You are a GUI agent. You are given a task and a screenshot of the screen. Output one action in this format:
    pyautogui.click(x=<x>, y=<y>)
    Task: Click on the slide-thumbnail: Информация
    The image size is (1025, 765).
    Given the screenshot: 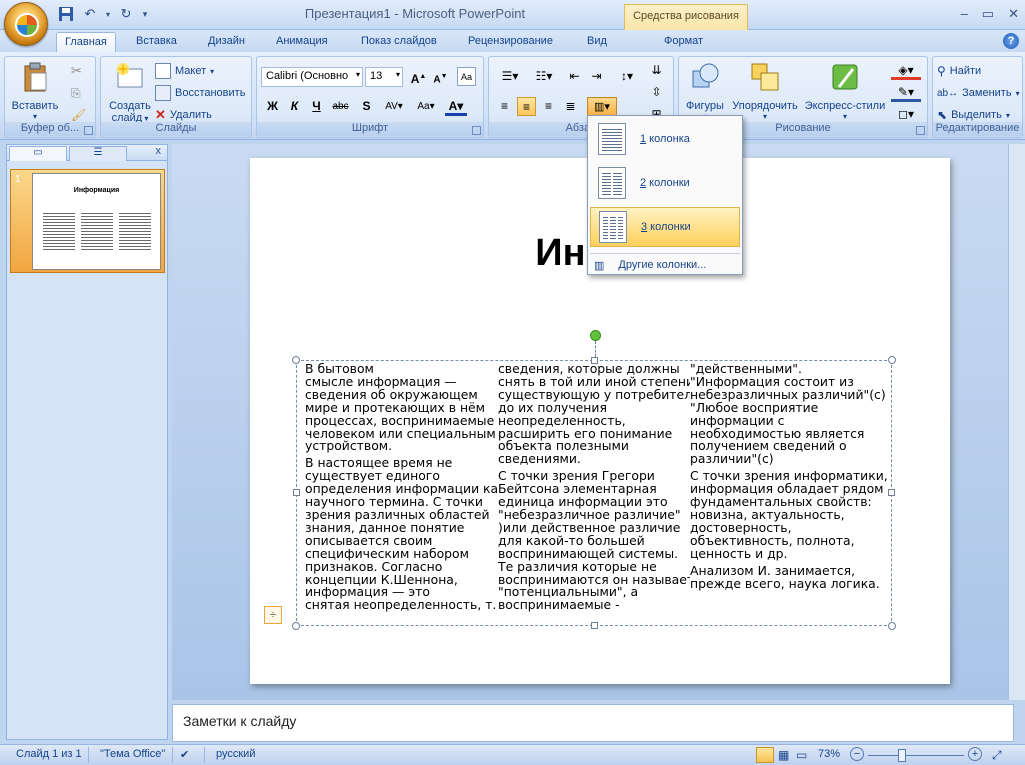 What is the action you would take?
    pyautogui.click(x=96, y=221)
    